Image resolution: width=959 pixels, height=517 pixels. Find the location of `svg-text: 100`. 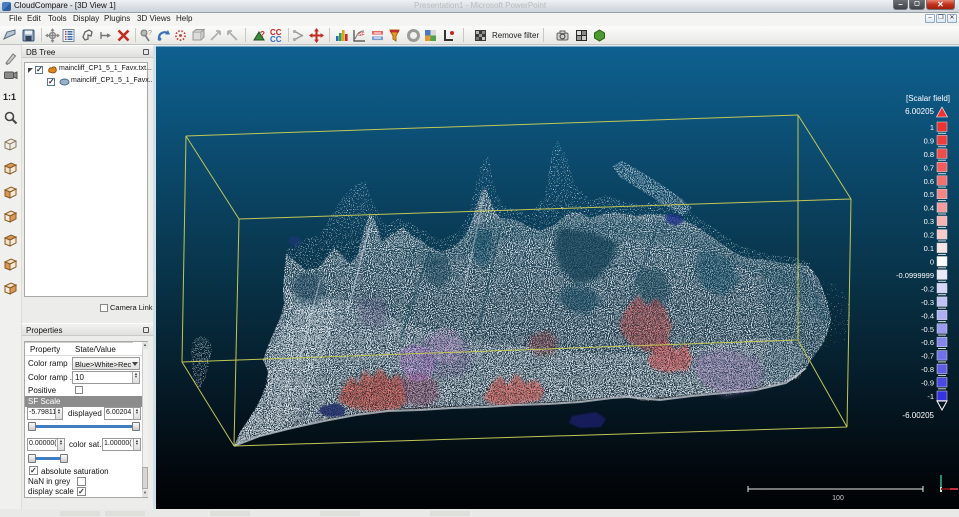

svg-text: 100 is located at coordinates (838, 498).